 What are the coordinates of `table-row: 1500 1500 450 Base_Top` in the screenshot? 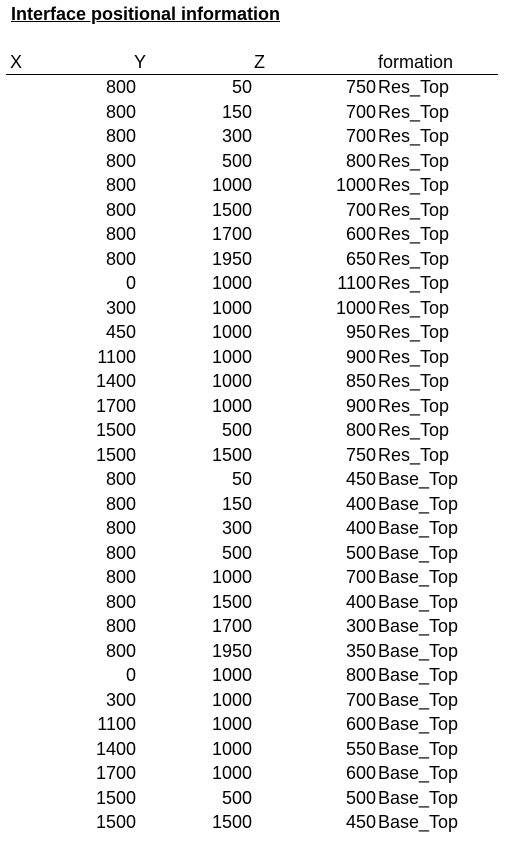 It's located at (252, 822).